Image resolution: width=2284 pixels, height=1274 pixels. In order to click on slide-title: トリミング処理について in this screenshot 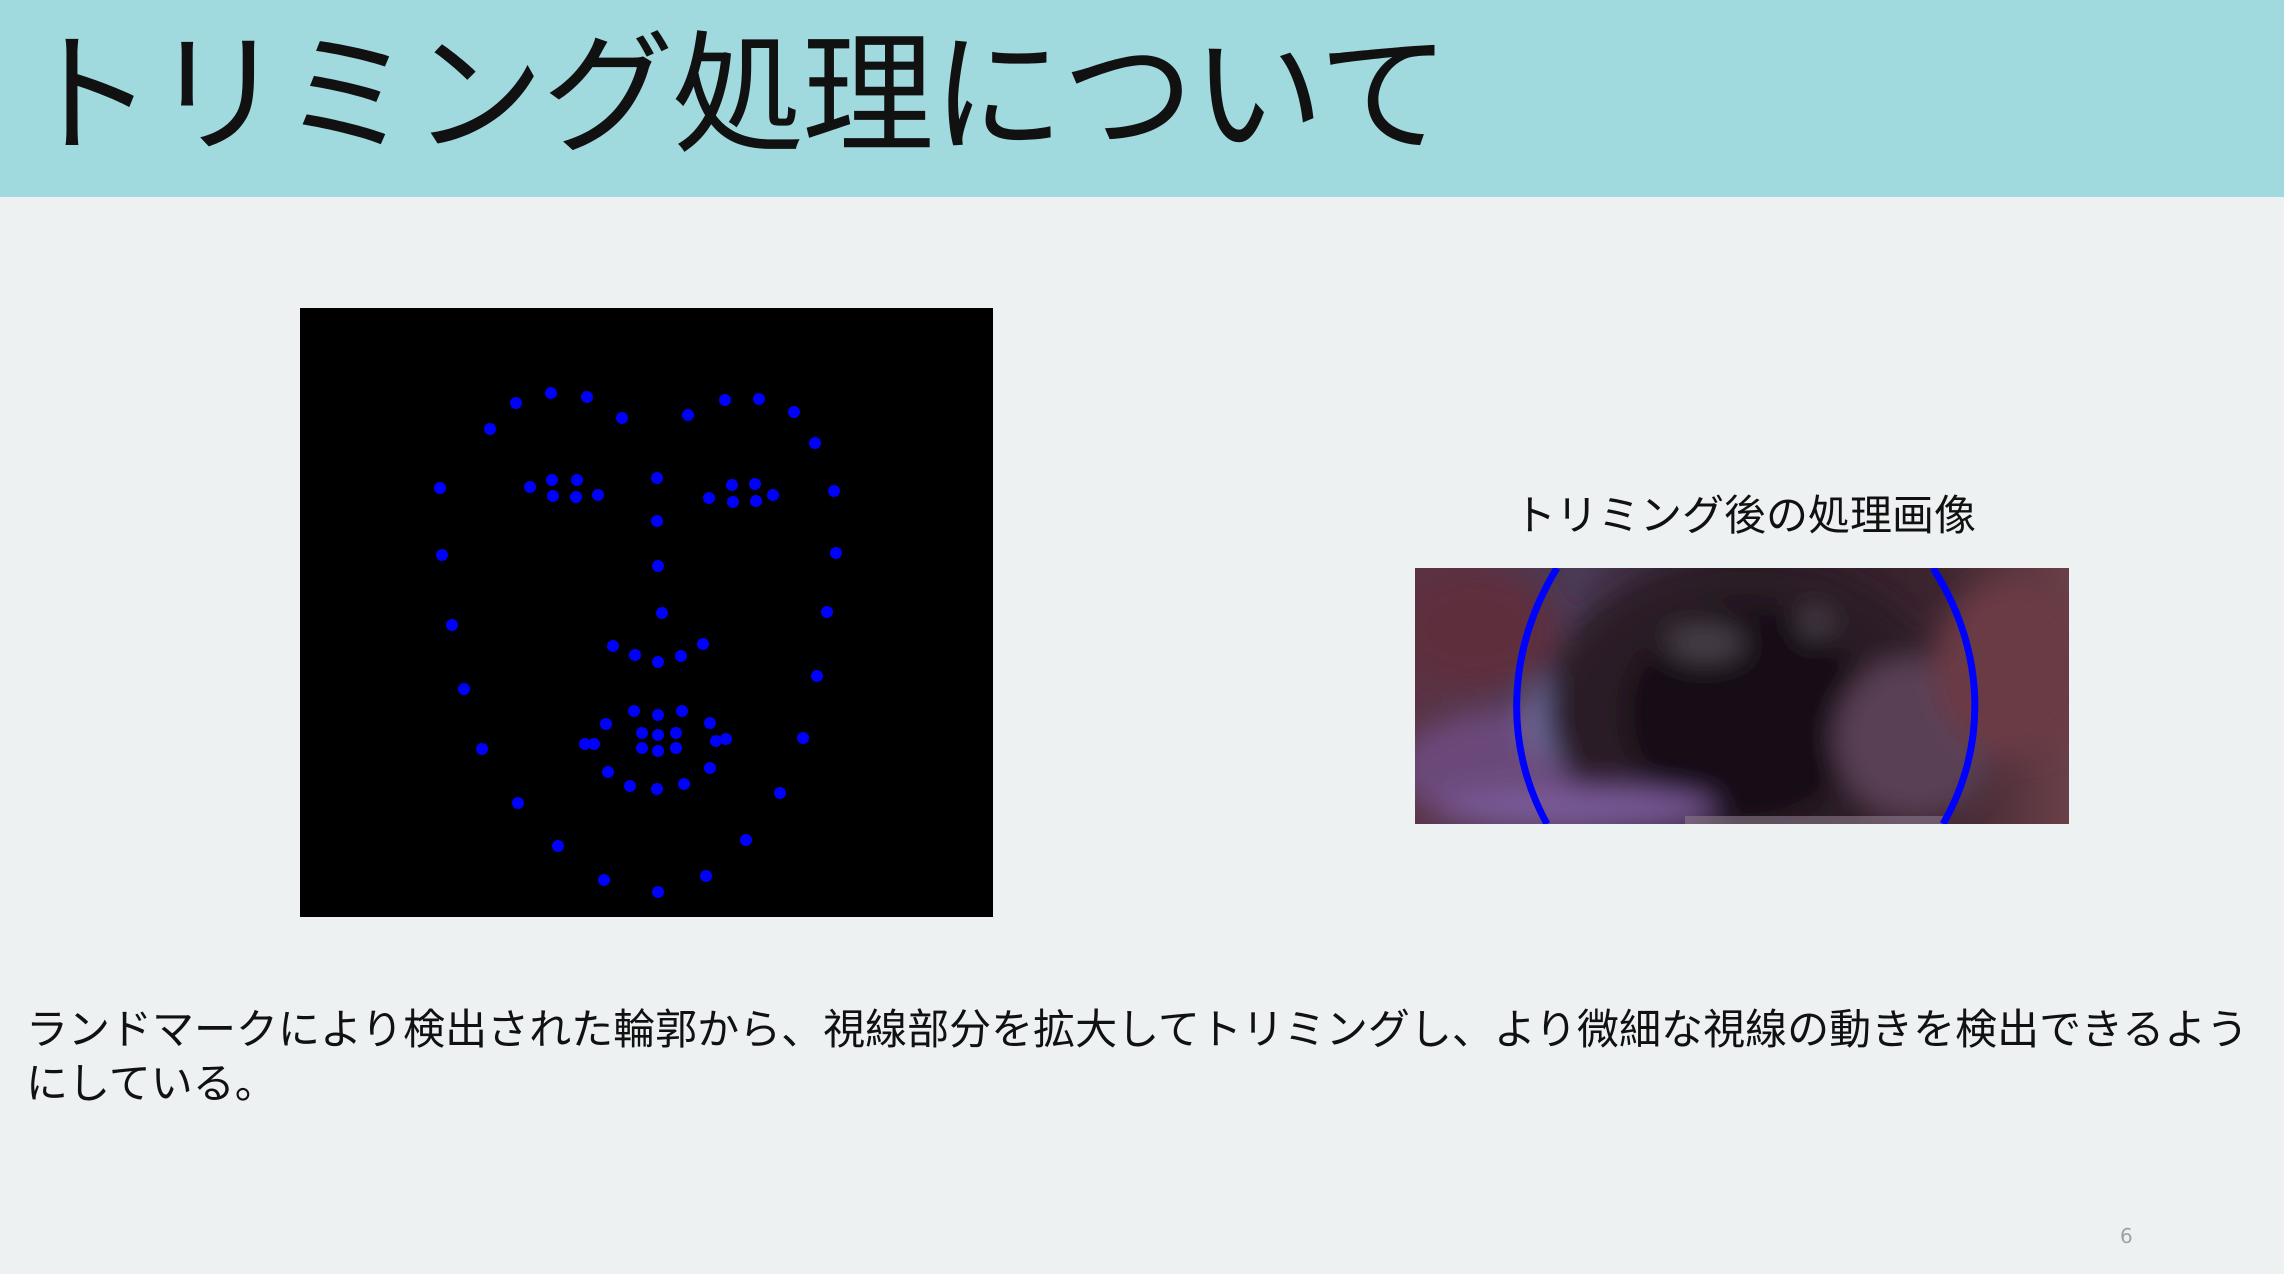, I will do `click(736, 96)`.